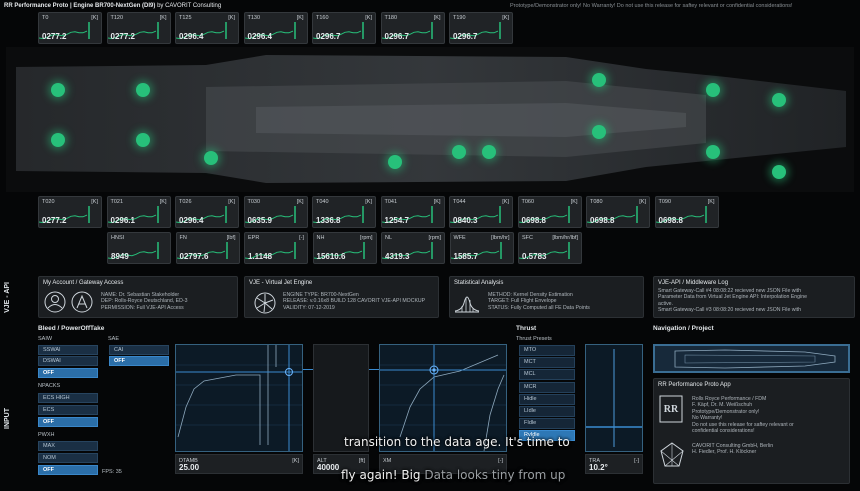  I want to click on sensor-tile: T120 [K] 0277.2, so click(138, 28).